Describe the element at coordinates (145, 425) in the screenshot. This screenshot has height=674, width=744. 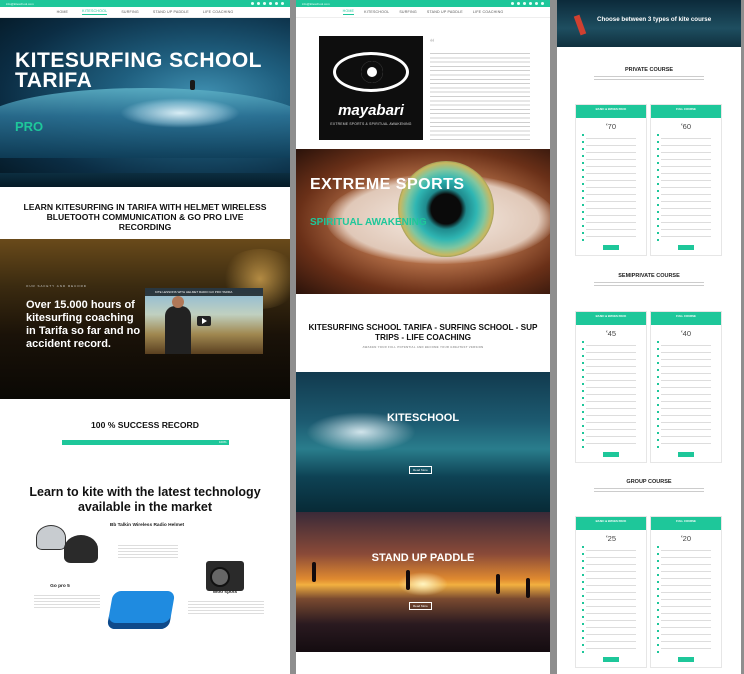
I see `success-title: 100 % SUCCESS RECORD` at that location.